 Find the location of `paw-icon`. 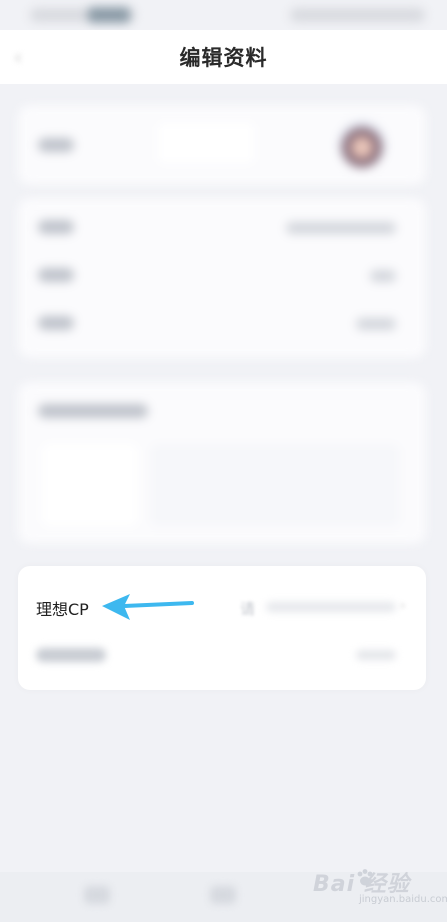

paw-icon is located at coordinates (365, 877).